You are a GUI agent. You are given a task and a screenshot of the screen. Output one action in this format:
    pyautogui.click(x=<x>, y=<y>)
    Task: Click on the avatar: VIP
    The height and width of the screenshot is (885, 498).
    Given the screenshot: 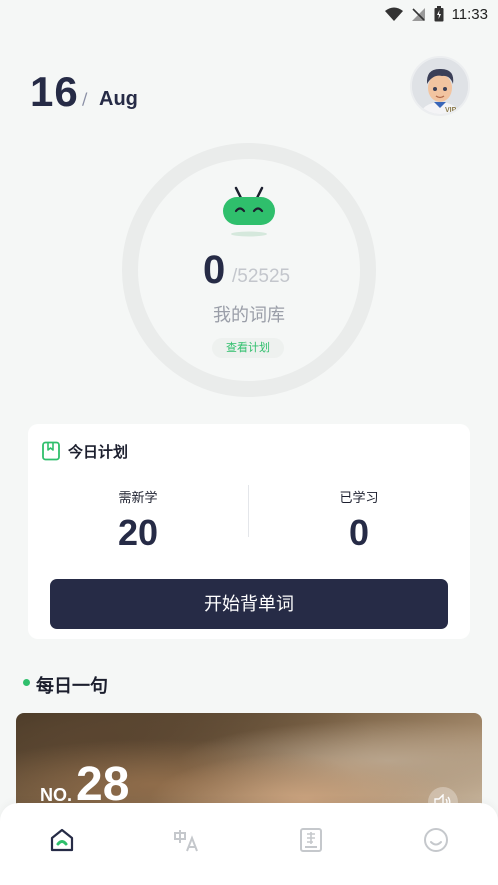 What is the action you would take?
    pyautogui.click(x=440, y=86)
    